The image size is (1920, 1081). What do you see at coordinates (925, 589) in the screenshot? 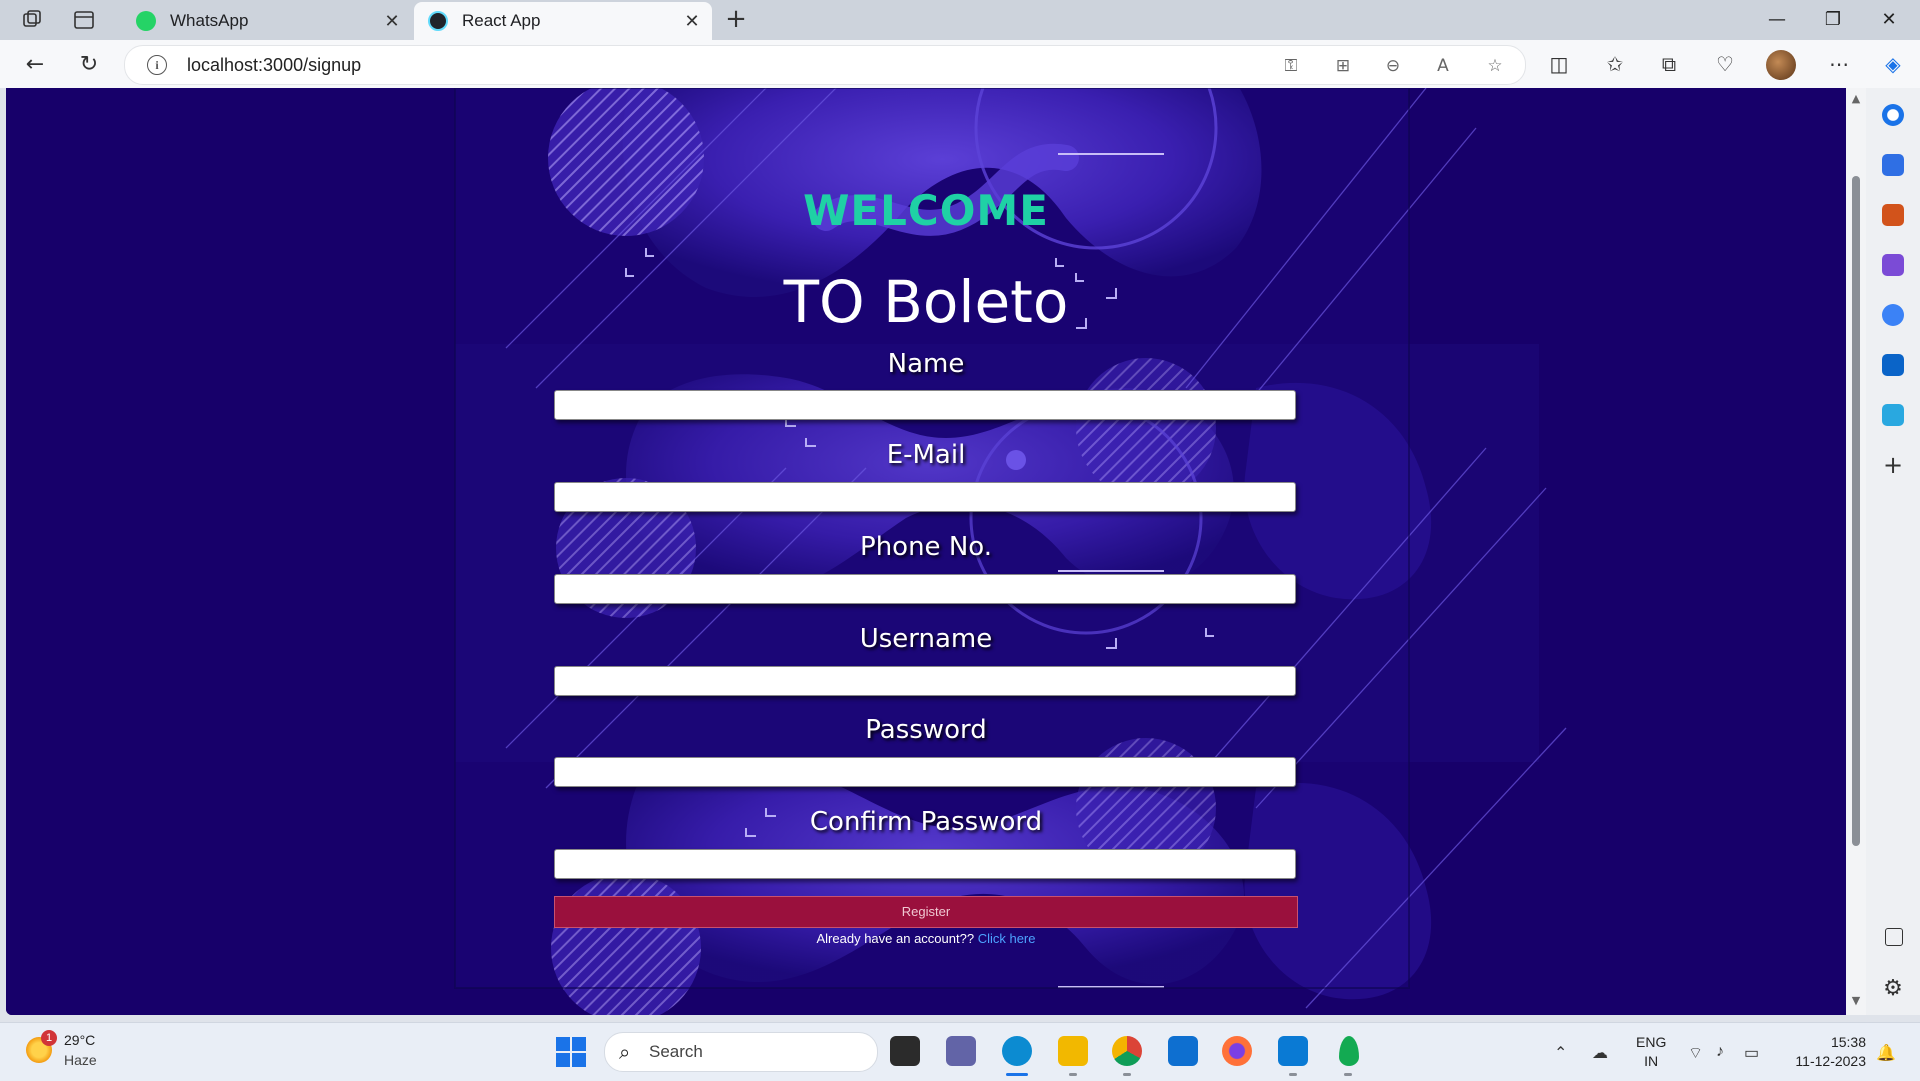
I see `phone-input` at bounding box center [925, 589].